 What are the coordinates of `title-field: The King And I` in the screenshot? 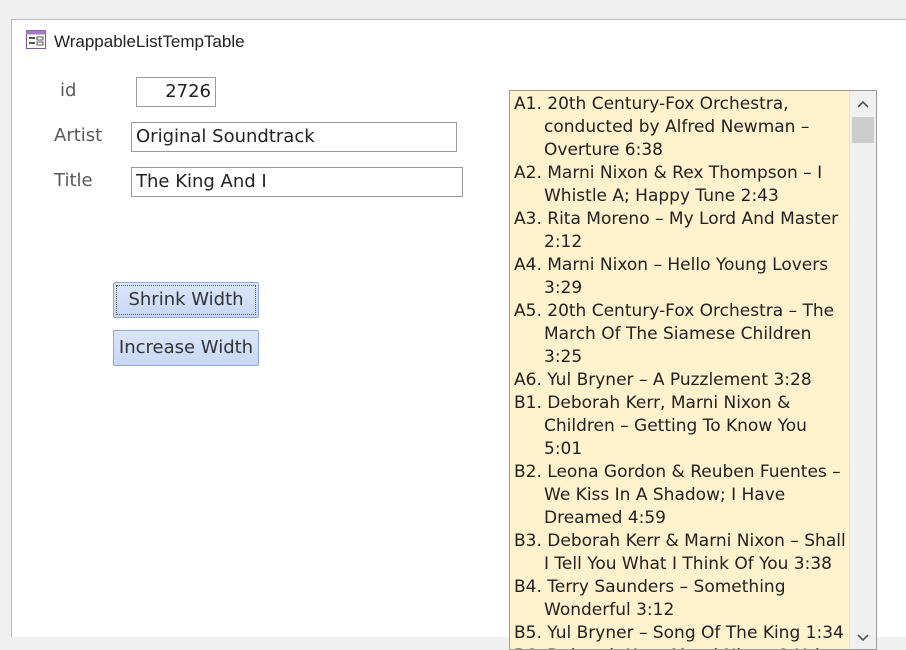 It's located at (297, 182).